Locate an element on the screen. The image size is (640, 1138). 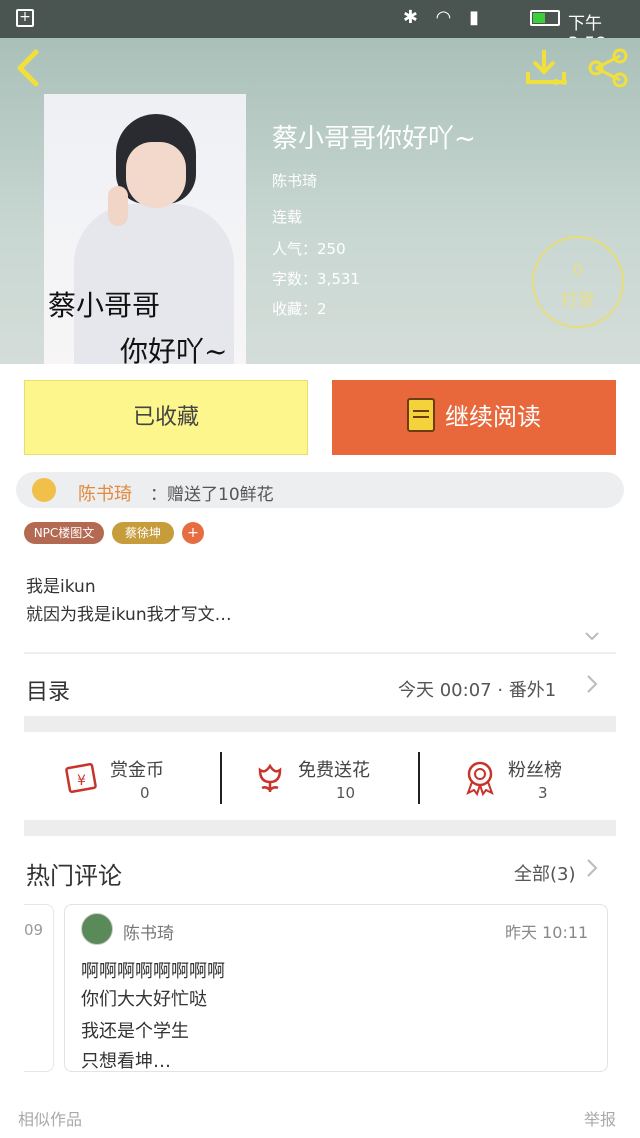
reward-coins-count: 0 is located at coordinates (145, 793).